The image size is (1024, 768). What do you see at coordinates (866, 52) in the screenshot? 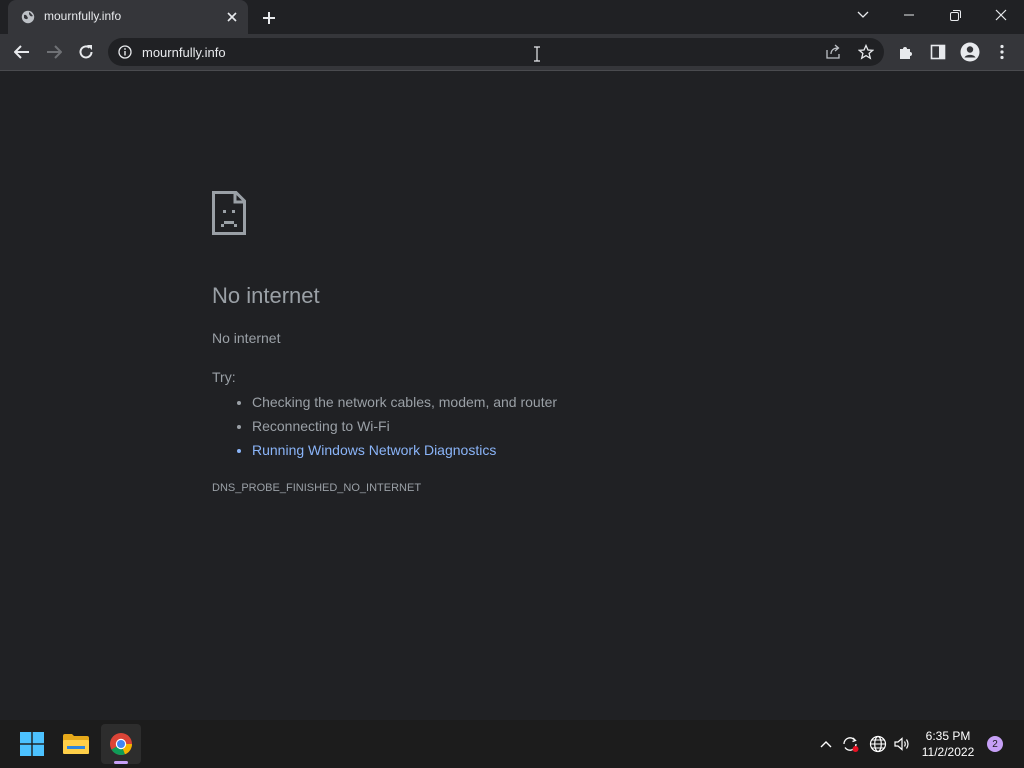
I see `star-icon` at bounding box center [866, 52].